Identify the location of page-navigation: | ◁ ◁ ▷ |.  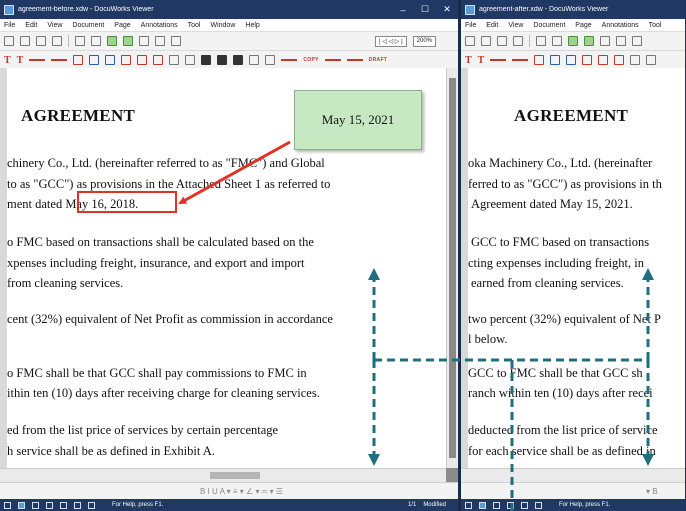
(391, 41).